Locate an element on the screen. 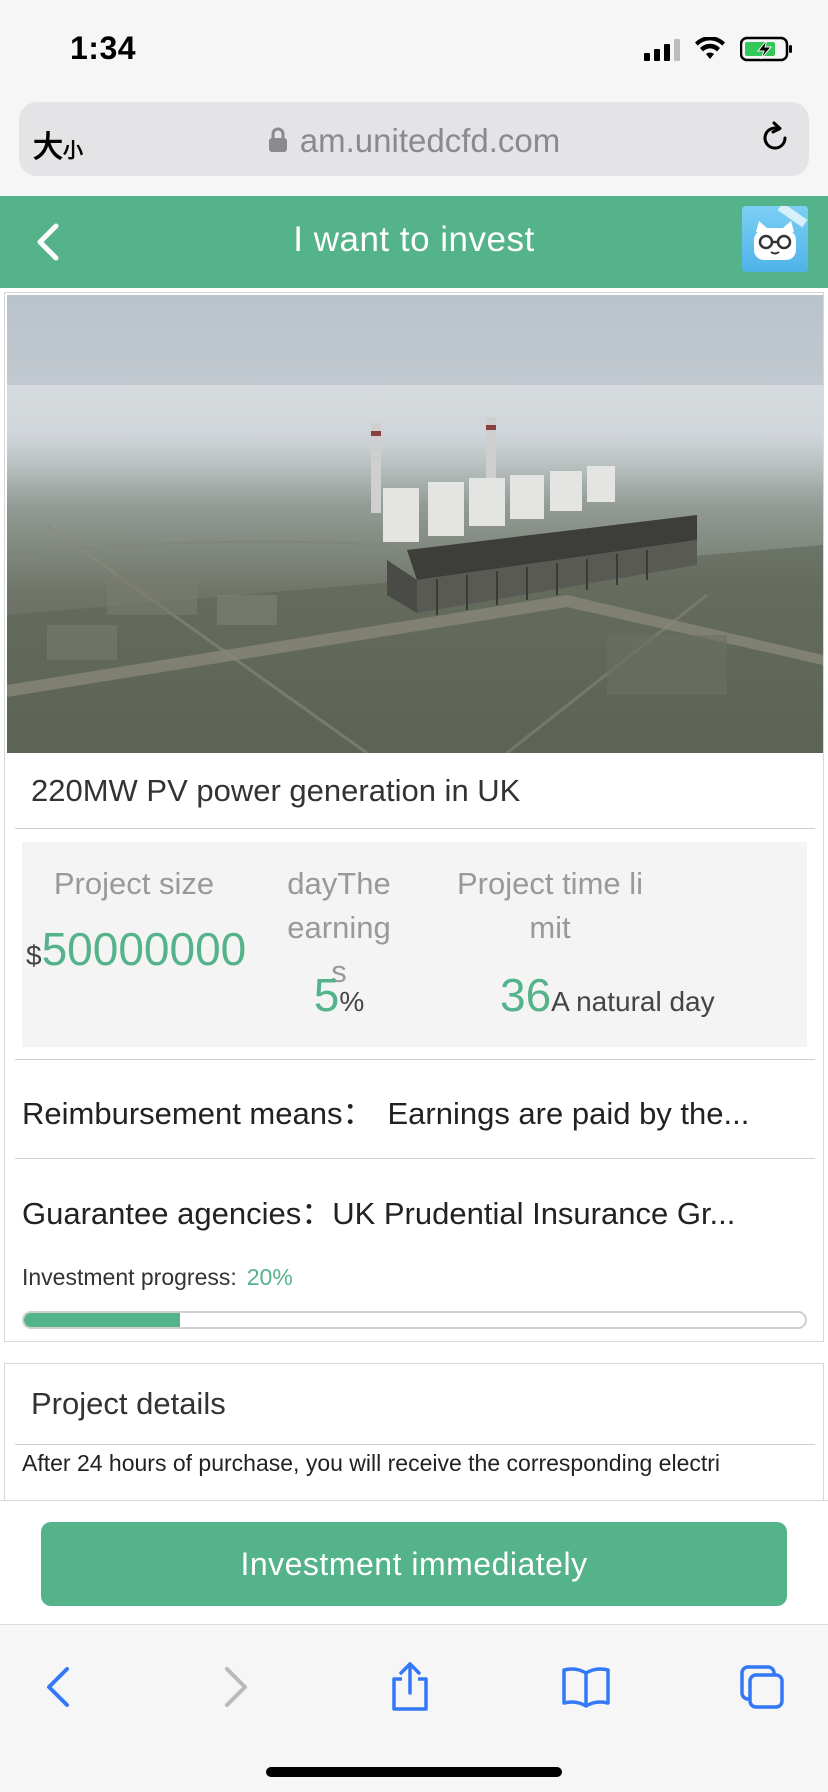  investment-progress-label: Investment progress: 20% is located at coordinates (157, 1277).